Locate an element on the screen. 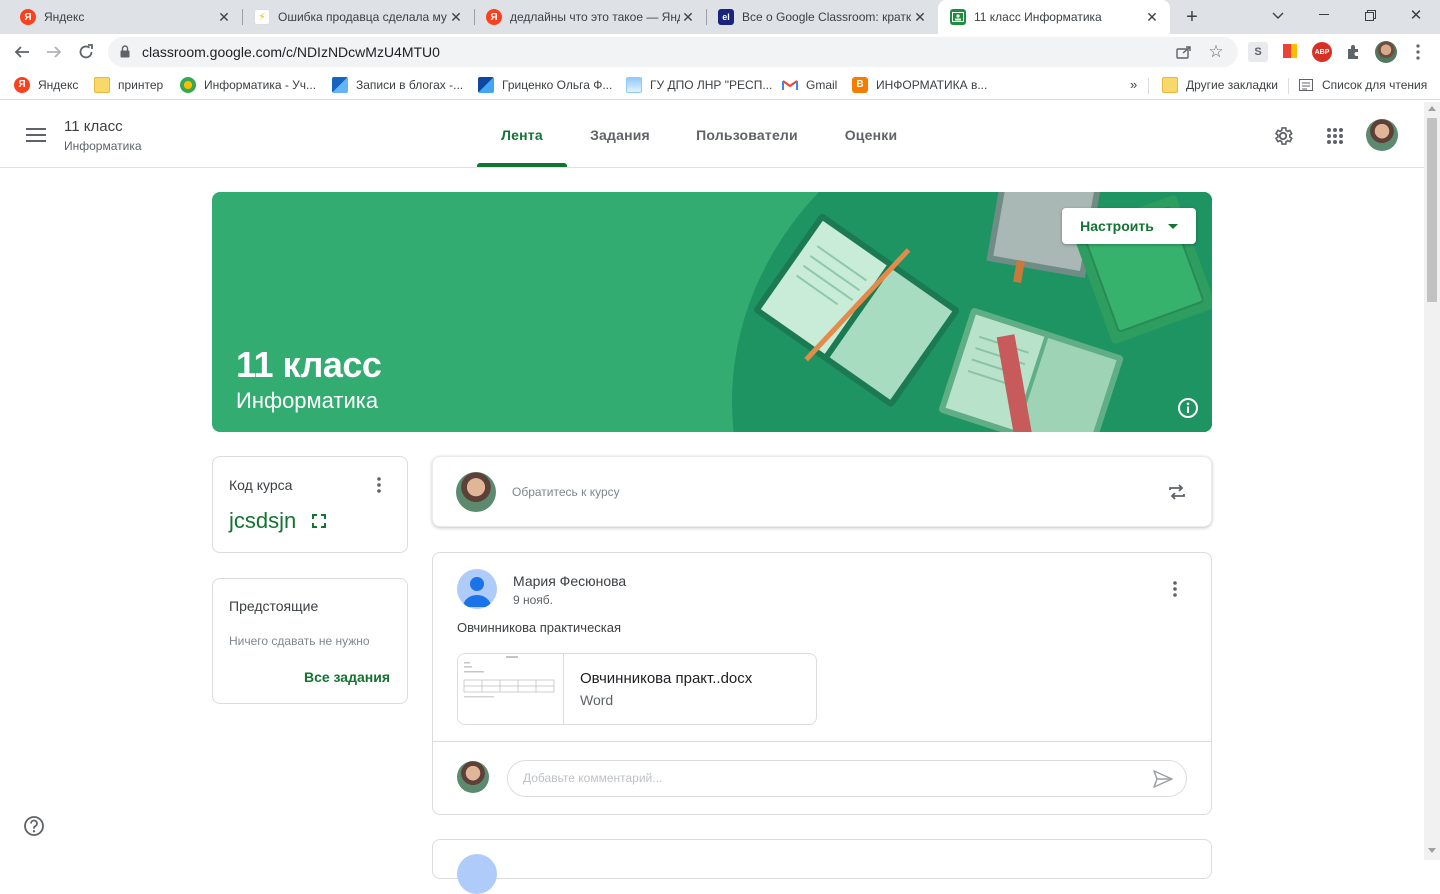 The width and height of the screenshot is (1440, 894). upcoming-title: Предстоящие is located at coordinates (274, 606).